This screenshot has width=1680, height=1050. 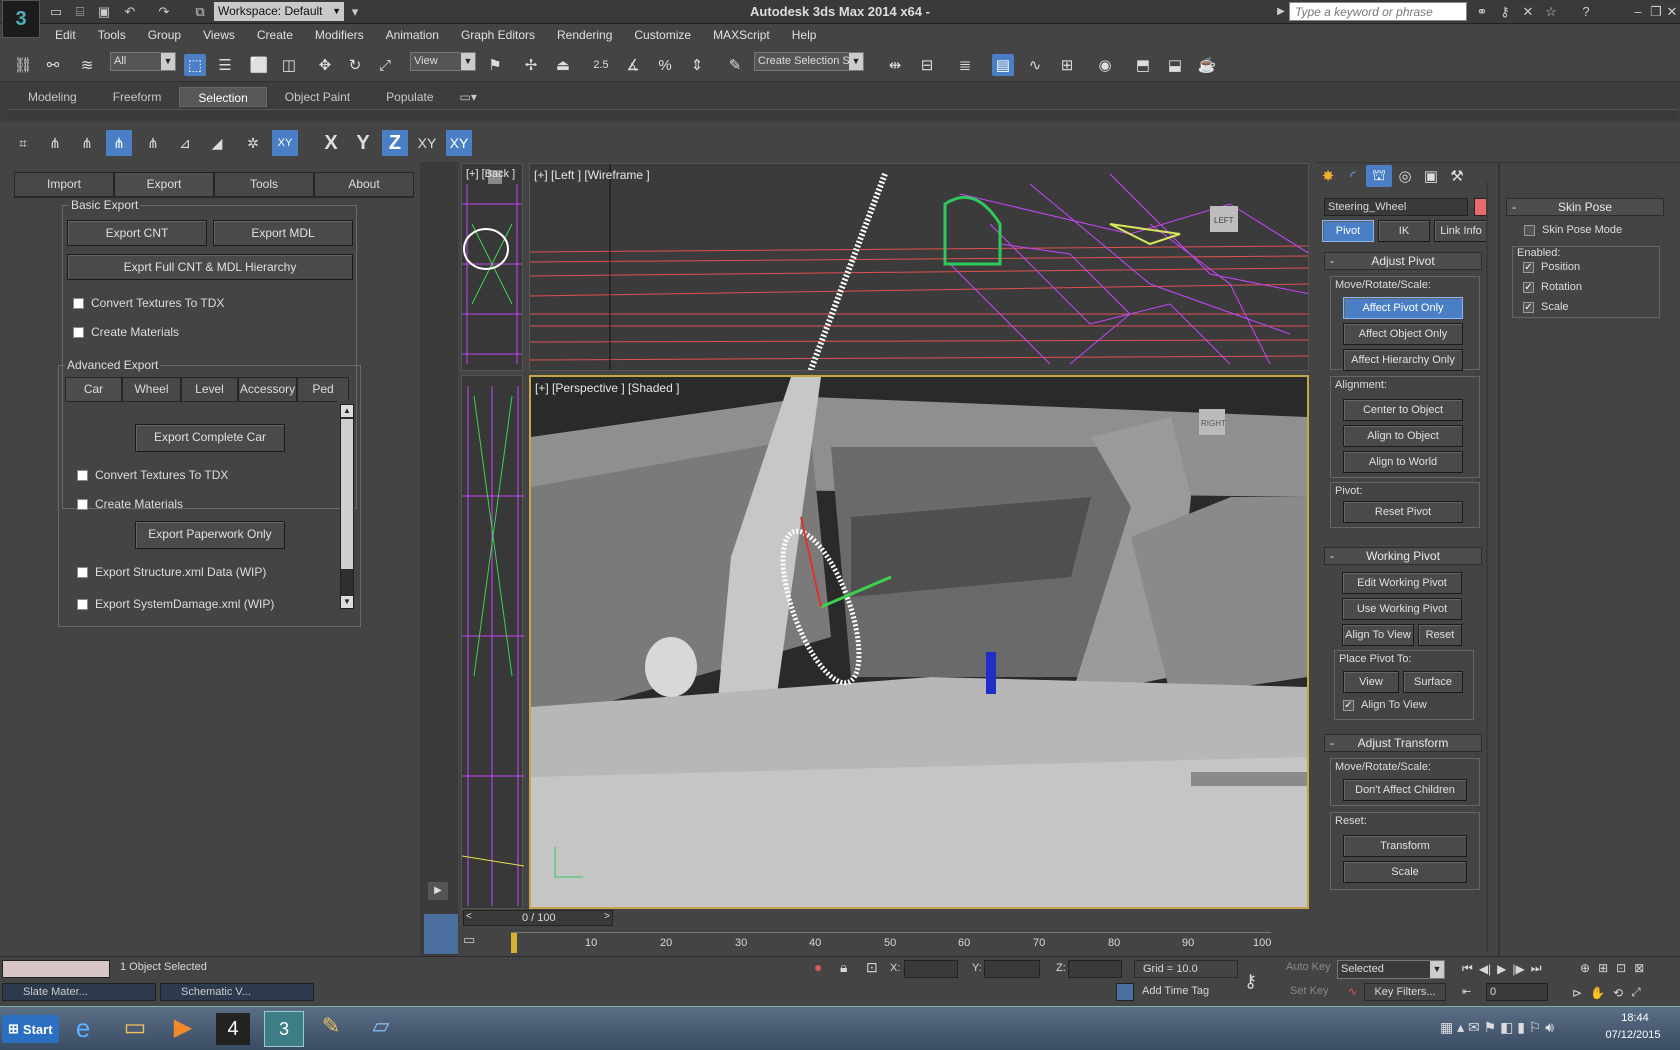 I want to click on ribbon-tab-selection: Selection, so click(x=223, y=97).